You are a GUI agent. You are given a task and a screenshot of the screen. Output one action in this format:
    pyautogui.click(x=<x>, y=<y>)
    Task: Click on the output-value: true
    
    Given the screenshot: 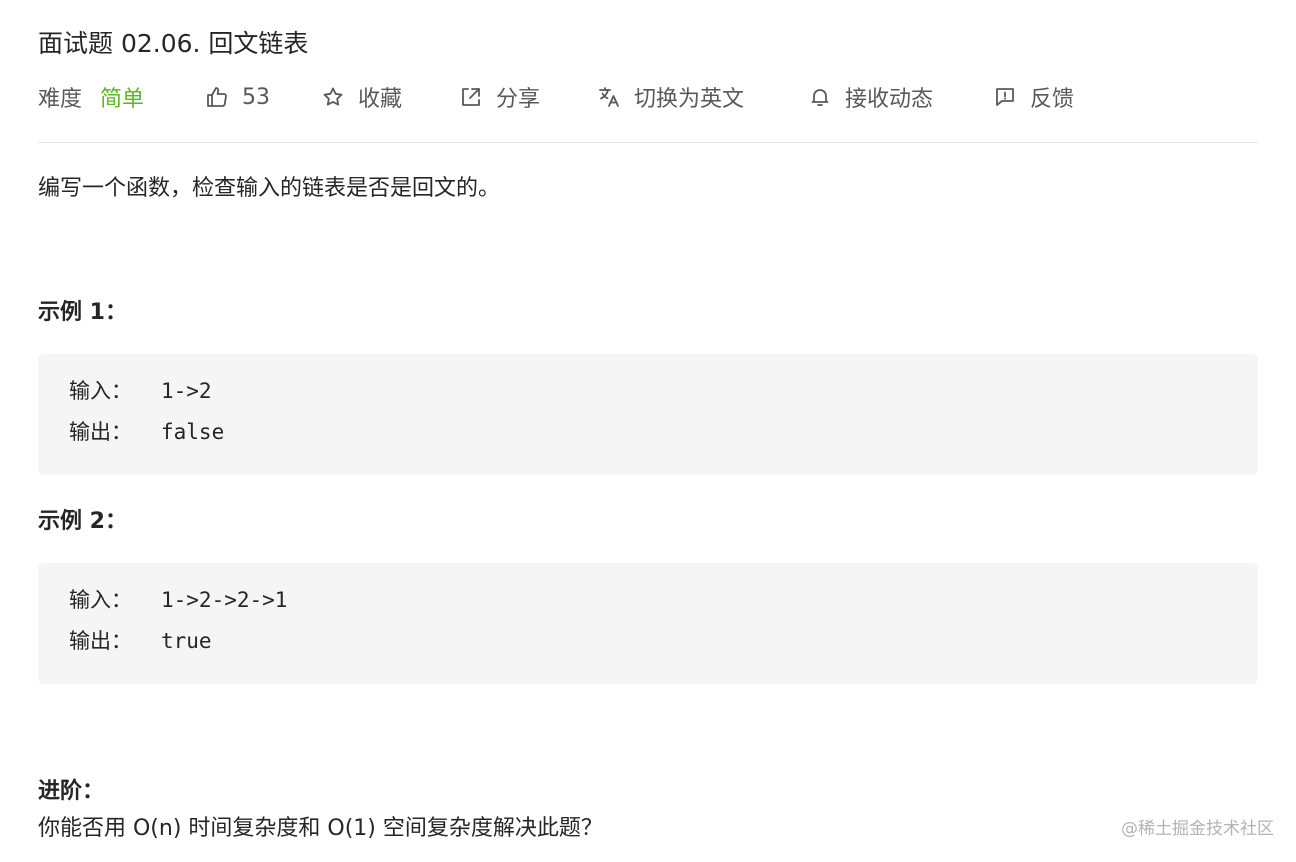 What is the action you would take?
    pyautogui.click(x=186, y=641)
    